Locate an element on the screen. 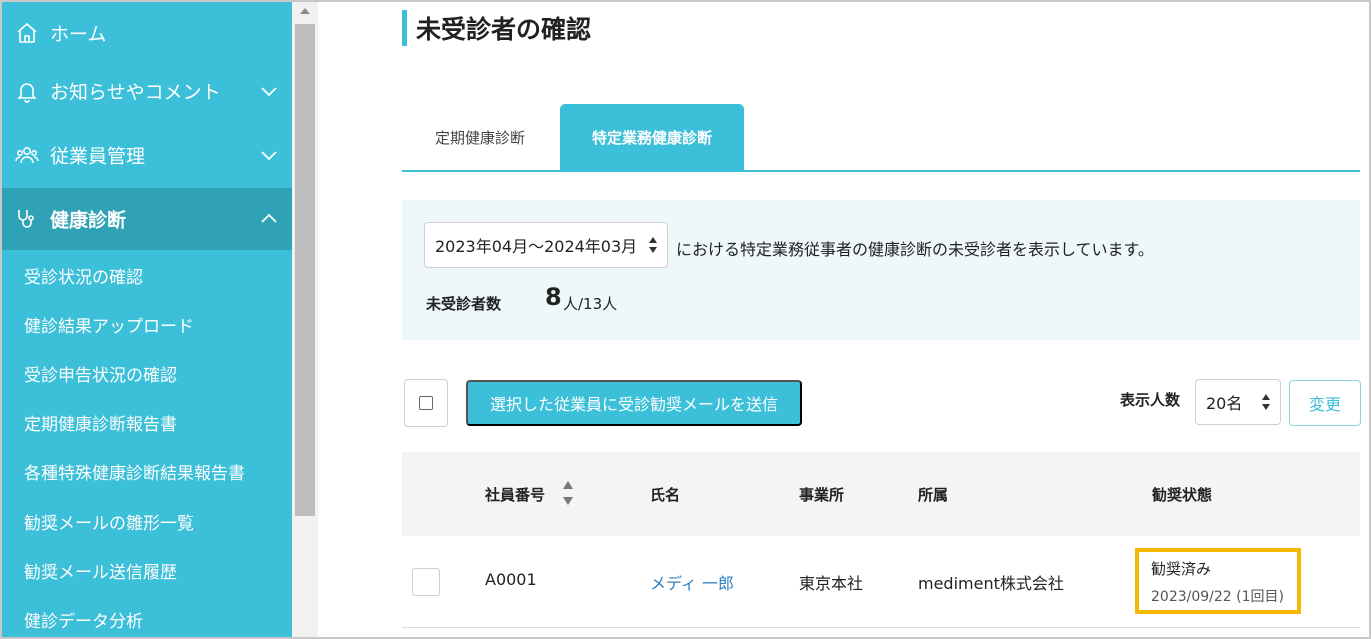 The height and width of the screenshot is (639, 1371). cell-department: mediment株式会社 is located at coordinates (991, 583).